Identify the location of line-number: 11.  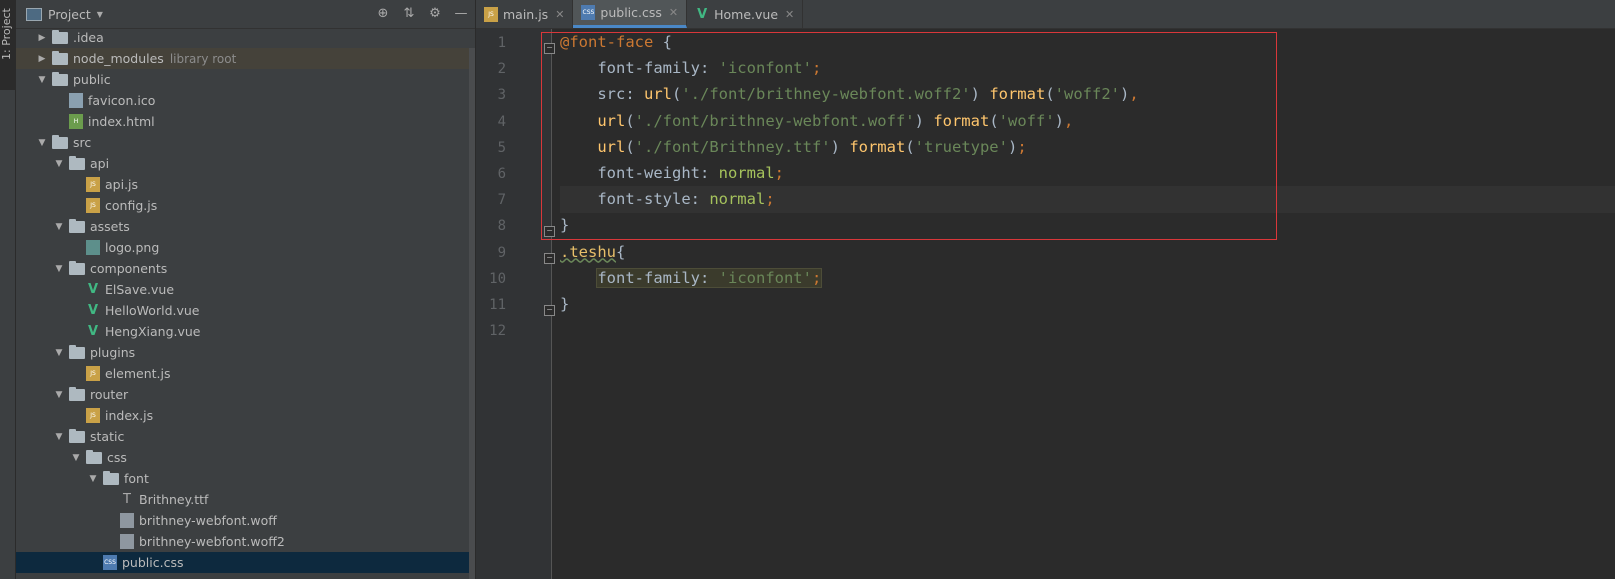
(497, 305).